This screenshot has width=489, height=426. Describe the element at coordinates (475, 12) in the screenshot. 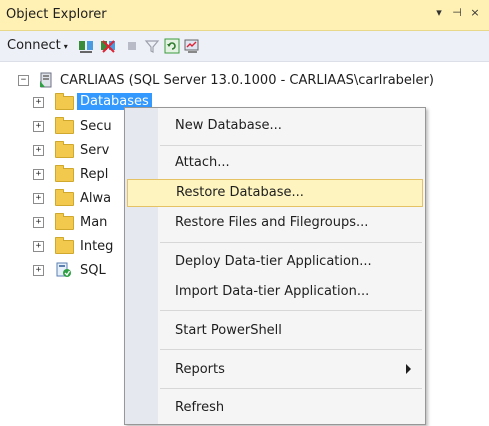

I see `close-icon: ×` at that location.